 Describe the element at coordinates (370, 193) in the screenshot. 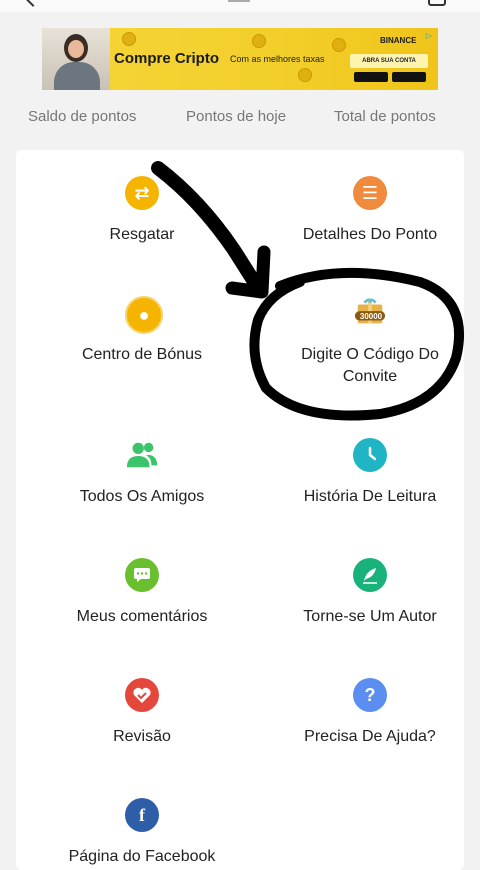

I see `coins-stack-icon: ☰` at that location.